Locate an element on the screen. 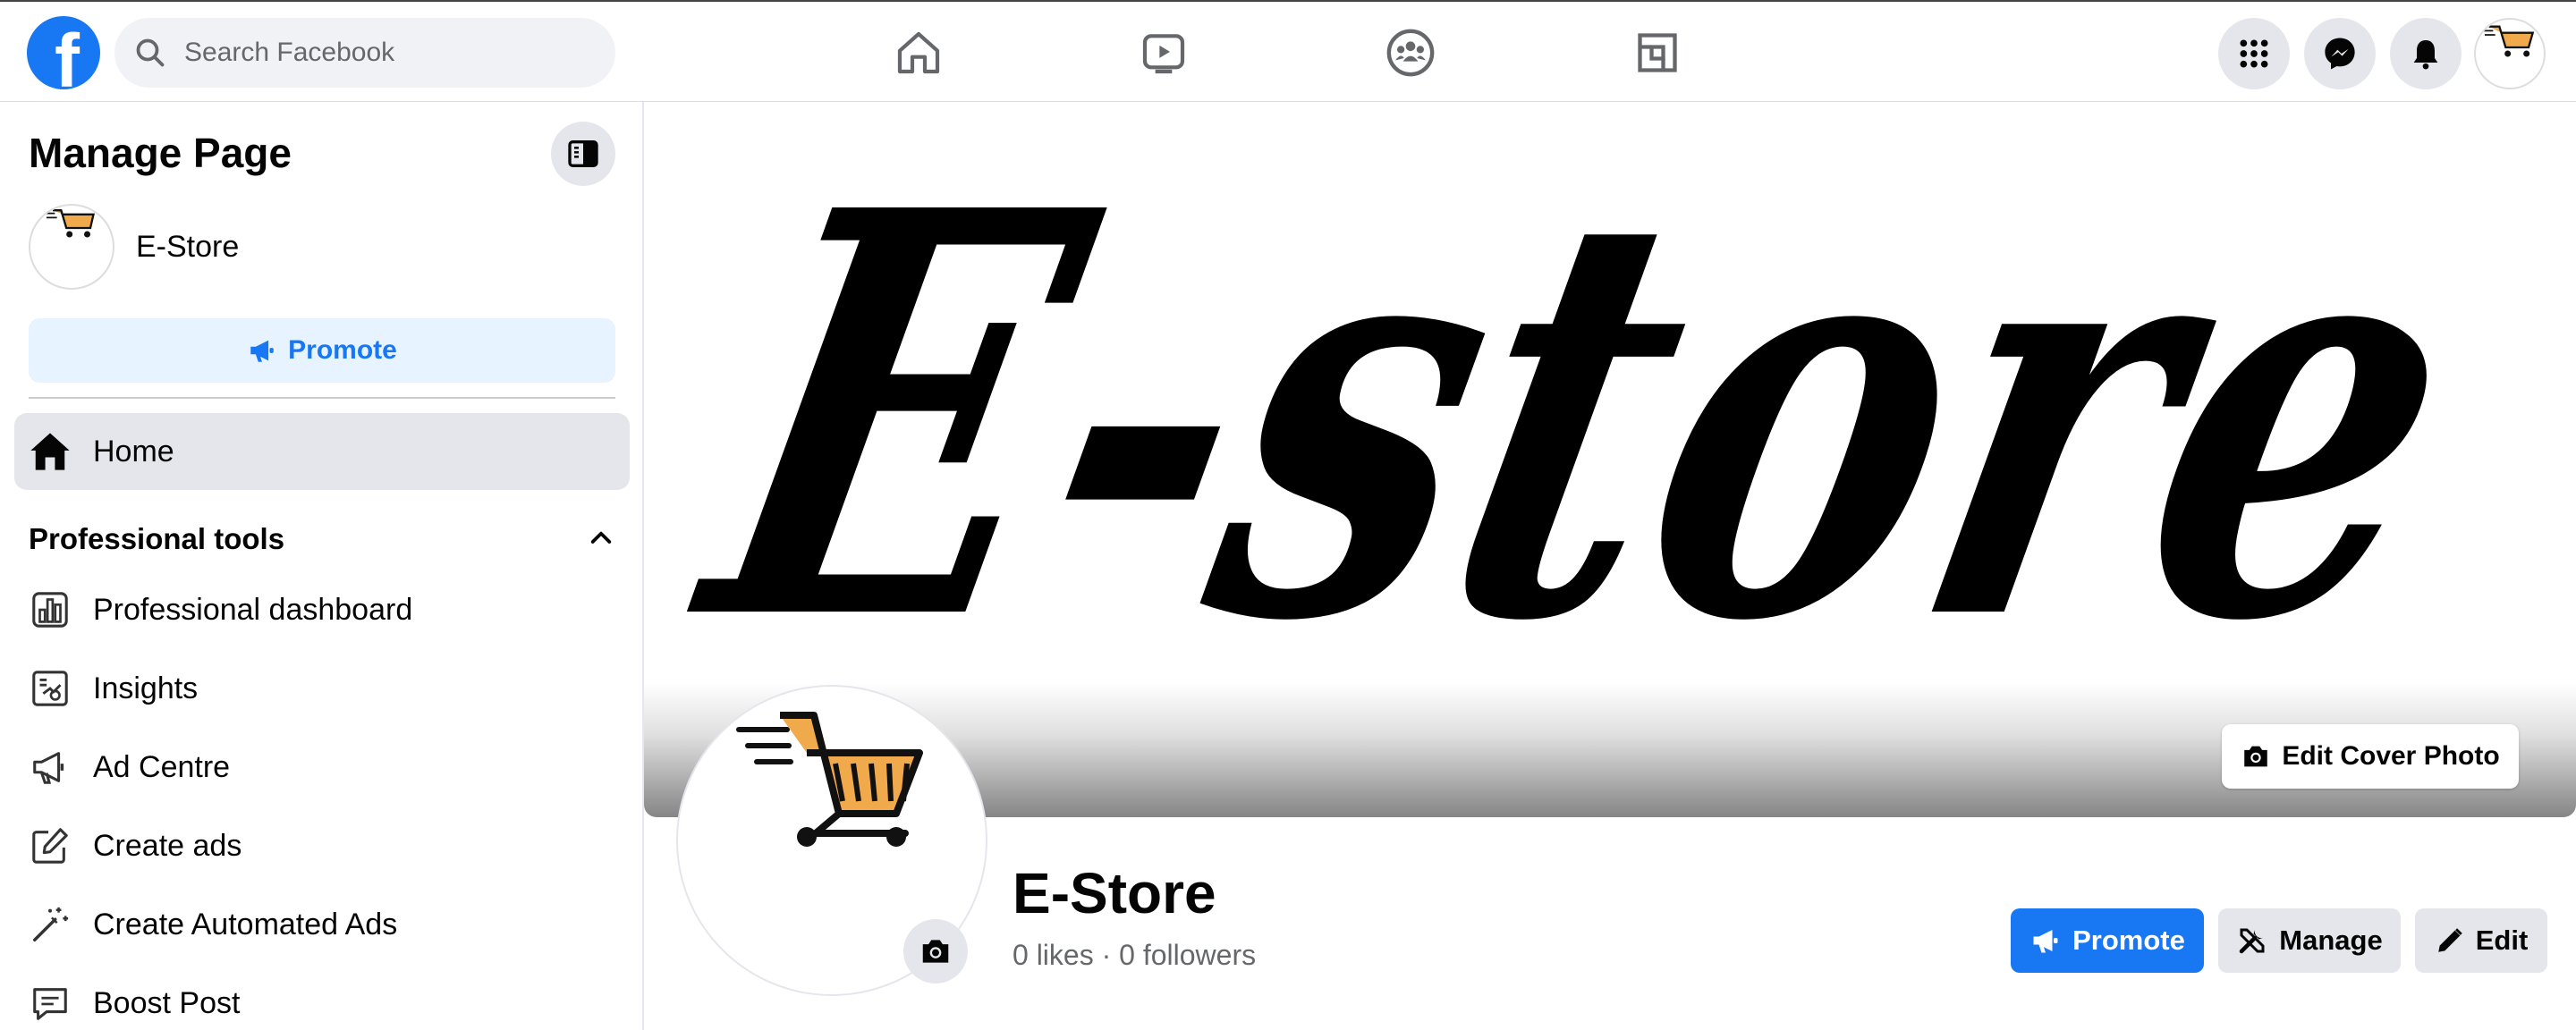  page-avatar is located at coordinates (71, 247).